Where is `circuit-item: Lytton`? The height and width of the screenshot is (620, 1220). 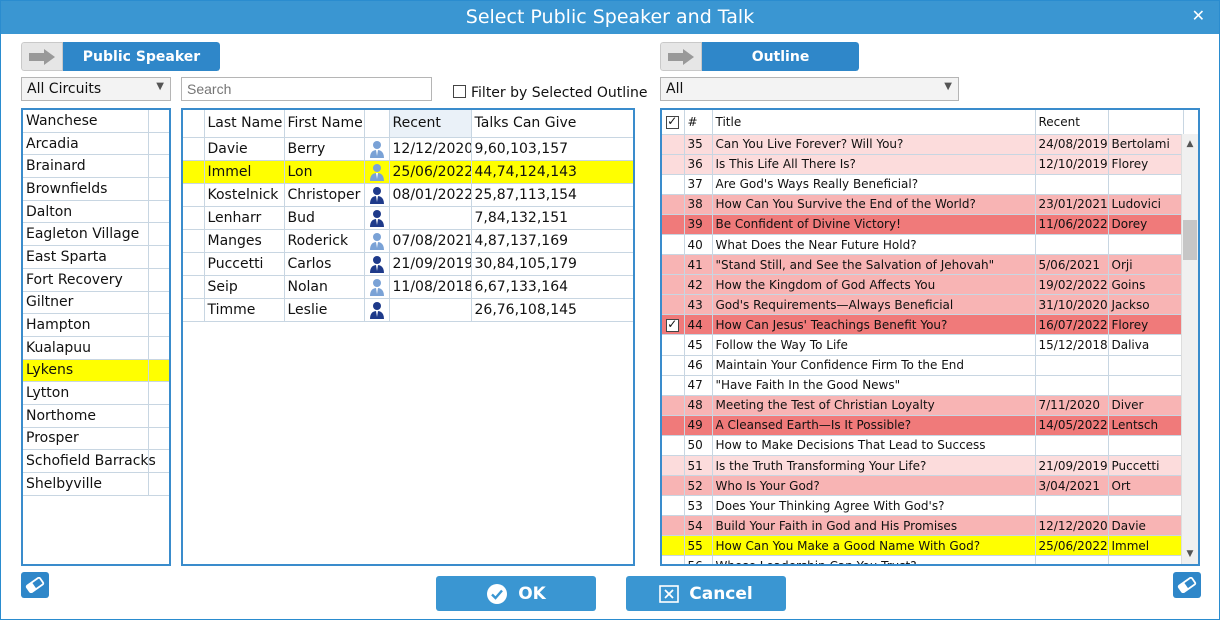
circuit-item: Lytton is located at coordinates (96, 393).